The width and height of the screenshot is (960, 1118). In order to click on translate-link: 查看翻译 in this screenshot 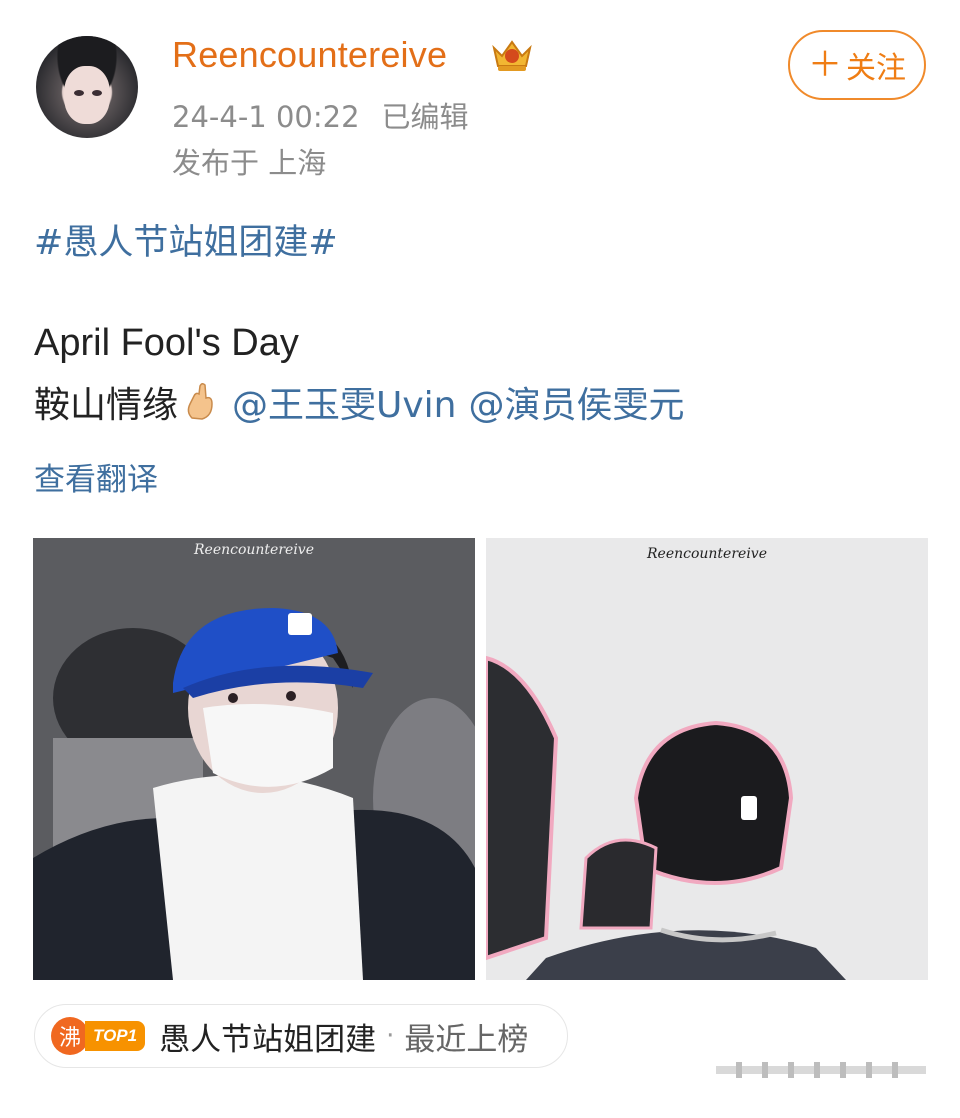, I will do `click(96, 476)`.